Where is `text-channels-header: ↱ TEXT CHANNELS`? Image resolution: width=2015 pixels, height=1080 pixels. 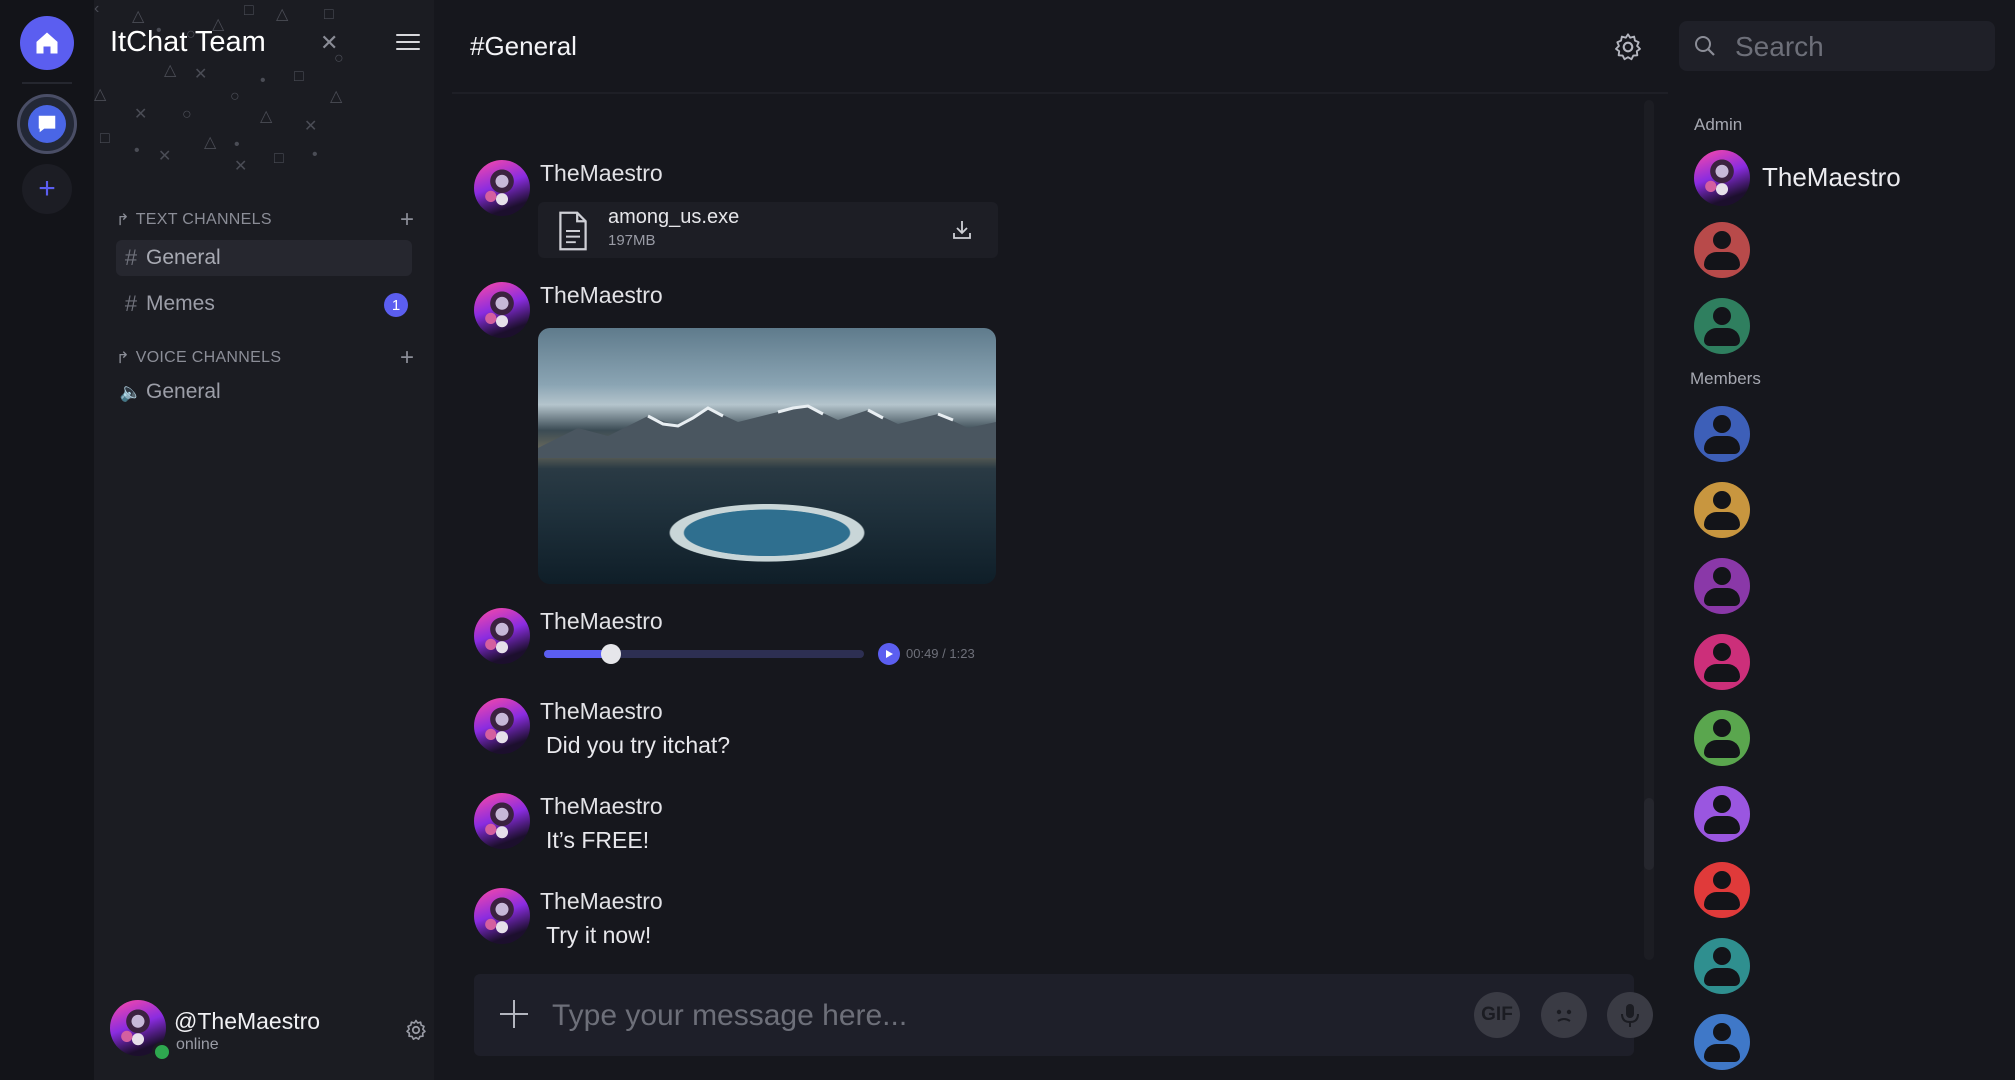 text-channels-header: ↱ TEXT CHANNELS is located at coordinates (194, 220).